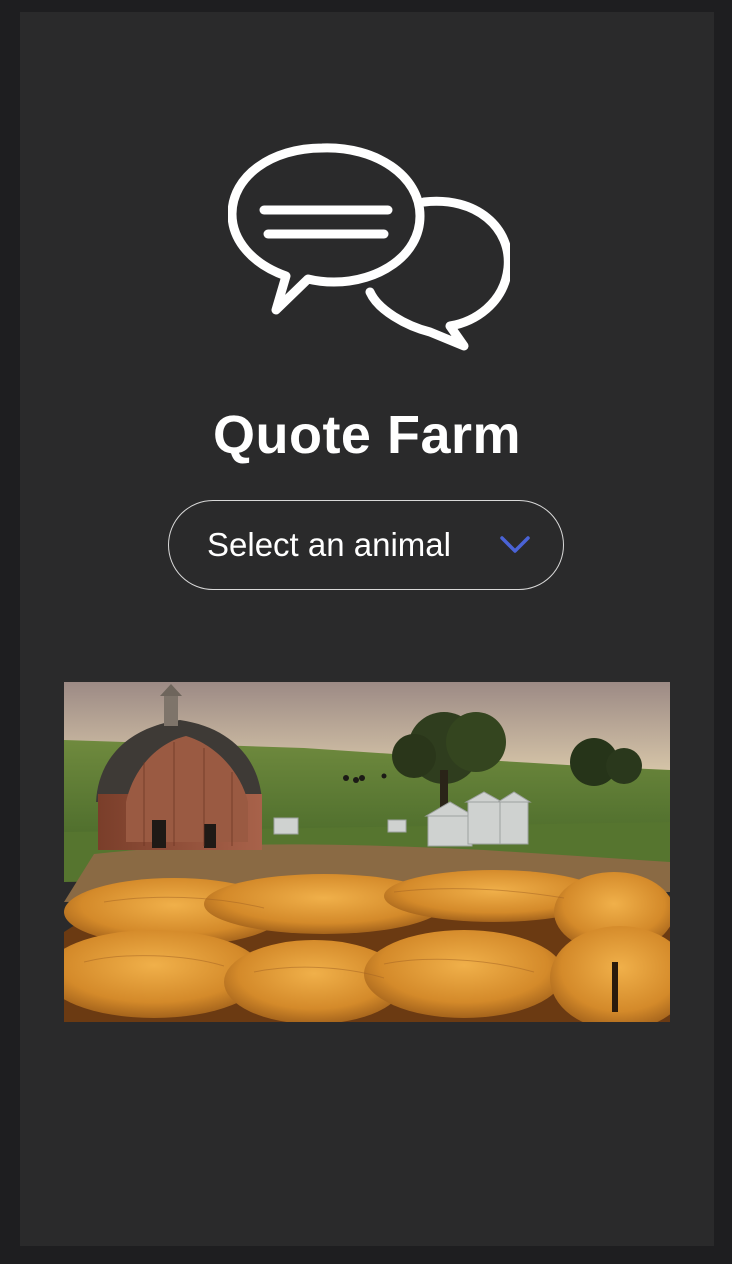 The height and width of the screenshot is (1264, 732). Describe the element at coordinates (515, 545) in the screenshot. I see `chevron-down-icon` at that location.